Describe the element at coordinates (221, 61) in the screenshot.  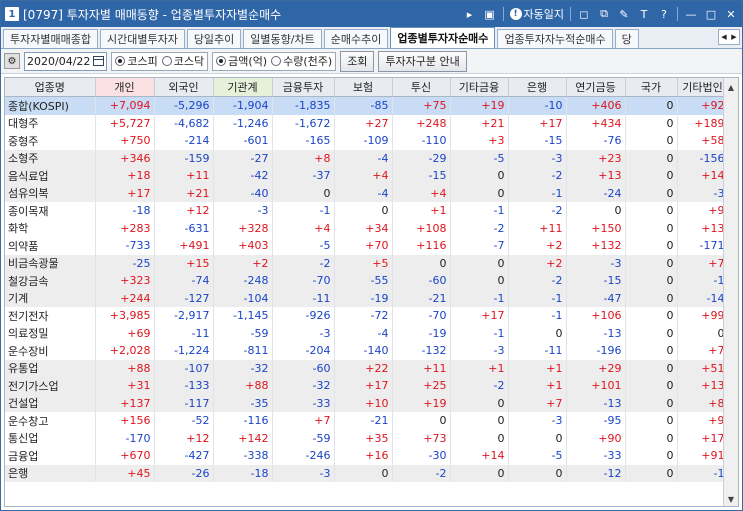
I see `radio-amount-dot` at that location.